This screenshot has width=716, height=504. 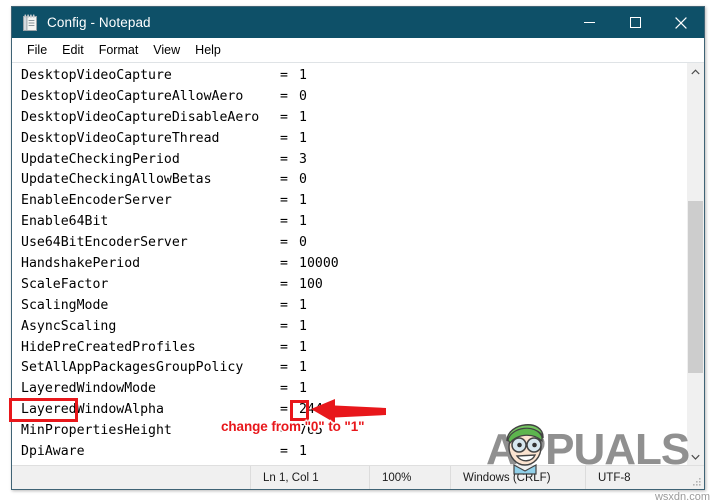 I want to click on config-key: MinPropertiesHeight, so click(x=96, y=431).